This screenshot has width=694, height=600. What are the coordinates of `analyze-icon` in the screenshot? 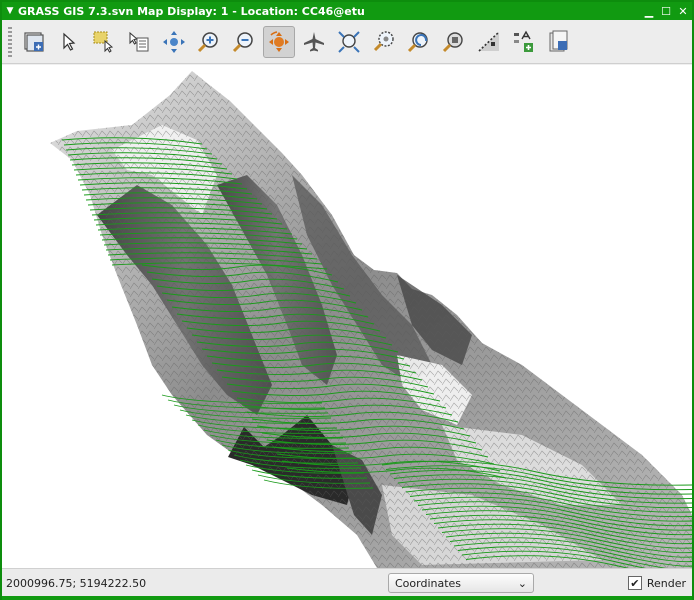 It's located at (489, 41).